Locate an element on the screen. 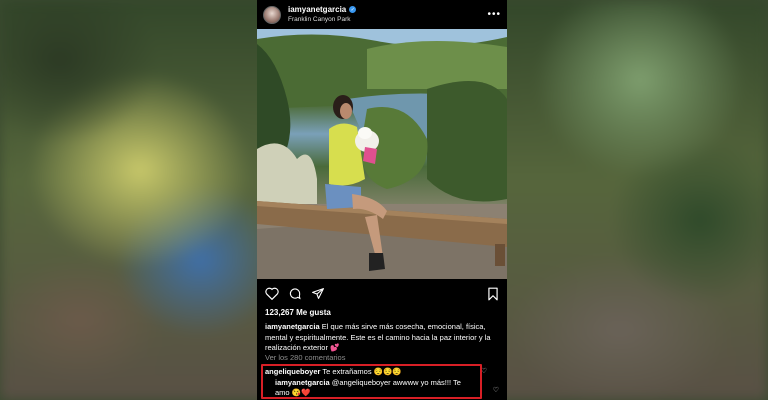  bookmark-icon is located at coordinates (493, 294).